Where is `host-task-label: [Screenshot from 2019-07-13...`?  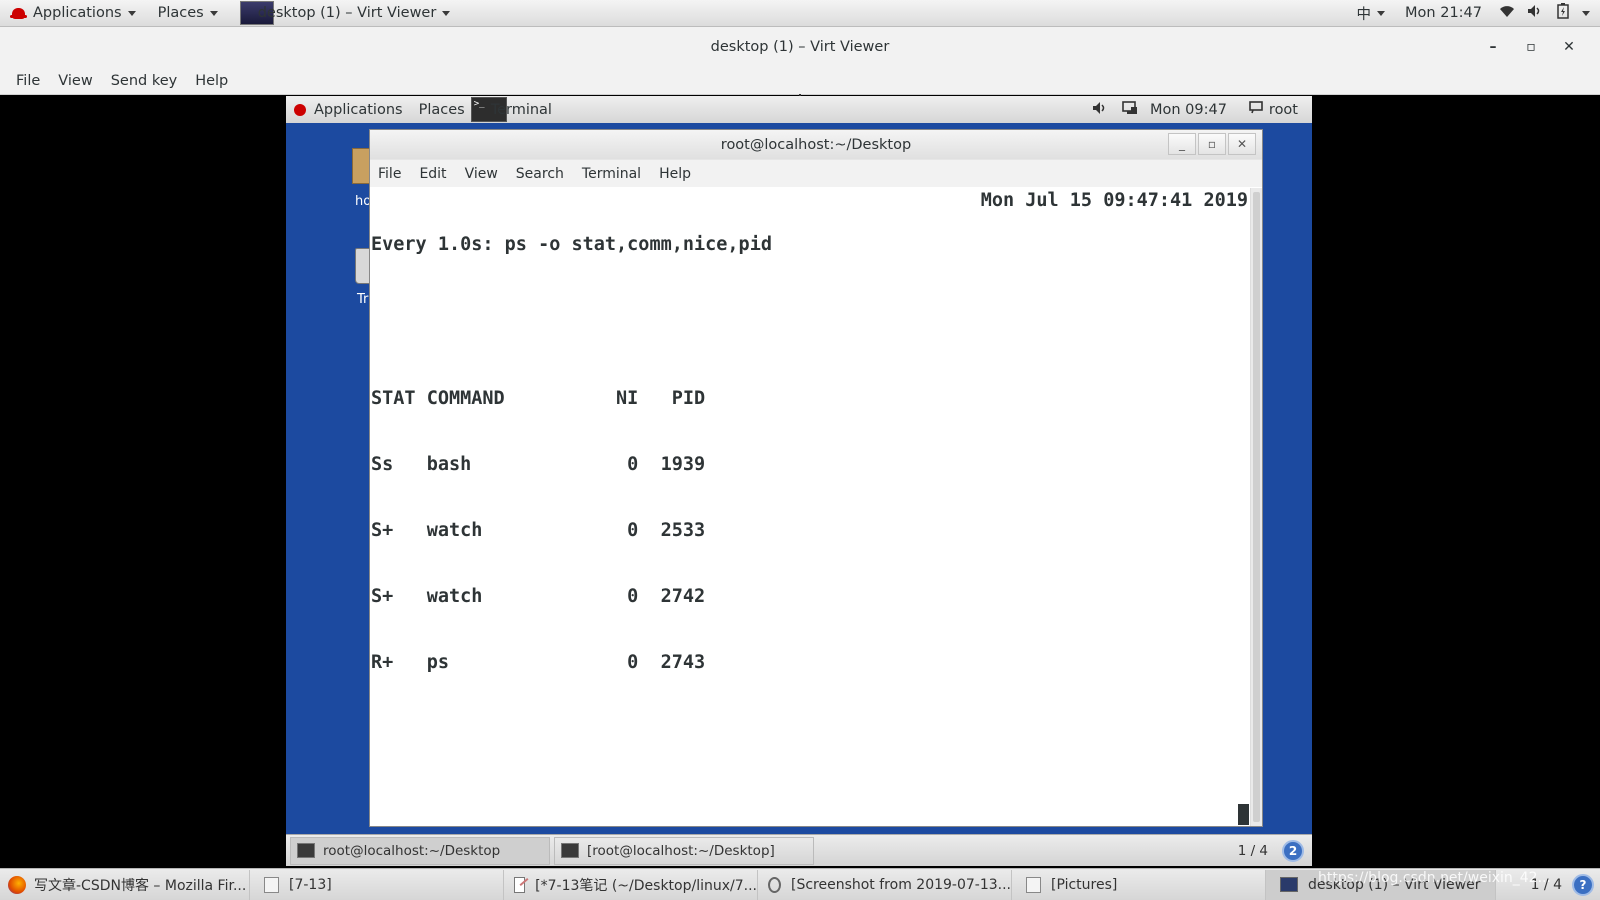 host-task-label: [Screenshot from 2019-07-13... is located at coordinates (900, 884).